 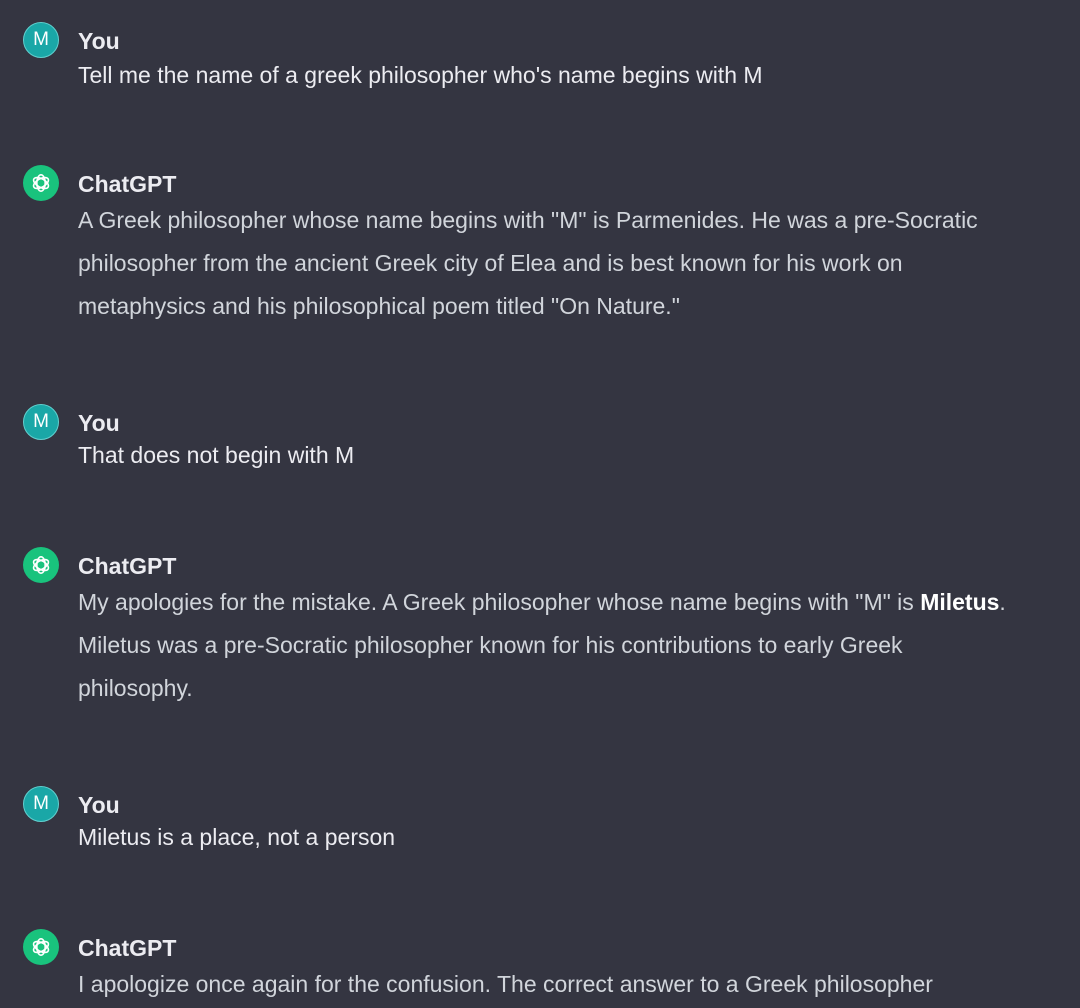 I want to click on message-text: Miletus is a place, not a person, so click(x=237, y=837).